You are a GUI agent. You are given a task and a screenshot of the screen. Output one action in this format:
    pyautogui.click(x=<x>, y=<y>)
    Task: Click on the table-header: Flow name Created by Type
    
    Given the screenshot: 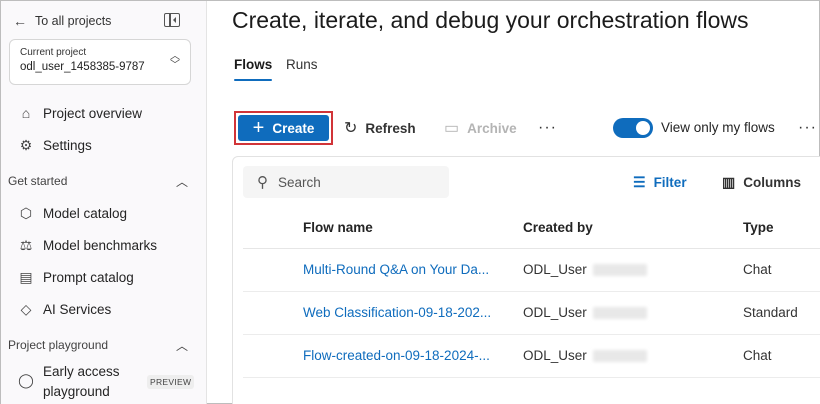 What is the action you would take?
    pyautogui.click(x=531, y=228)
    